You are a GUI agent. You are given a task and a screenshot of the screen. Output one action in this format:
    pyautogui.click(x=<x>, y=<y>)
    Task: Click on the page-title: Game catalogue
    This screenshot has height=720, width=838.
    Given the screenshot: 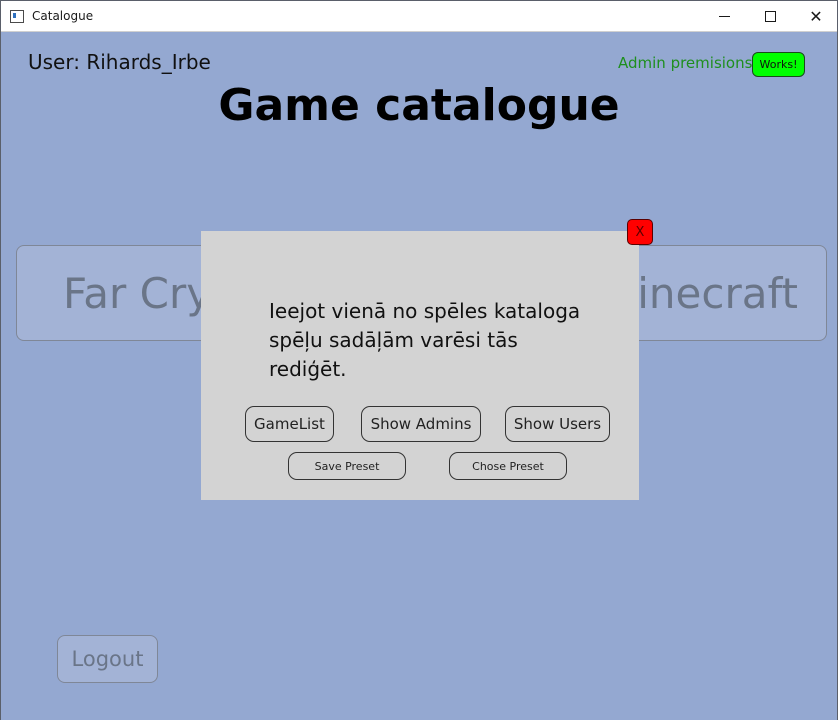 What is the action you would take?
    pyautogui.click(x=419, y=105)
    